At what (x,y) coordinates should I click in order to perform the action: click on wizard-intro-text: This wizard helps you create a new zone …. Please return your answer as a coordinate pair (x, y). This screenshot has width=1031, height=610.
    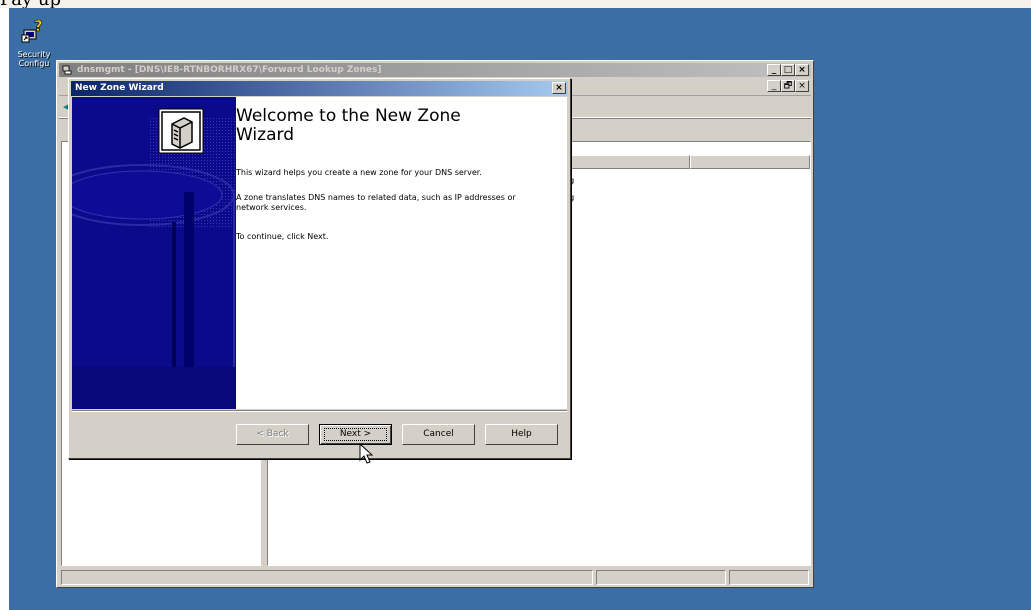
    Looking at the image, I should click on (359, 172).